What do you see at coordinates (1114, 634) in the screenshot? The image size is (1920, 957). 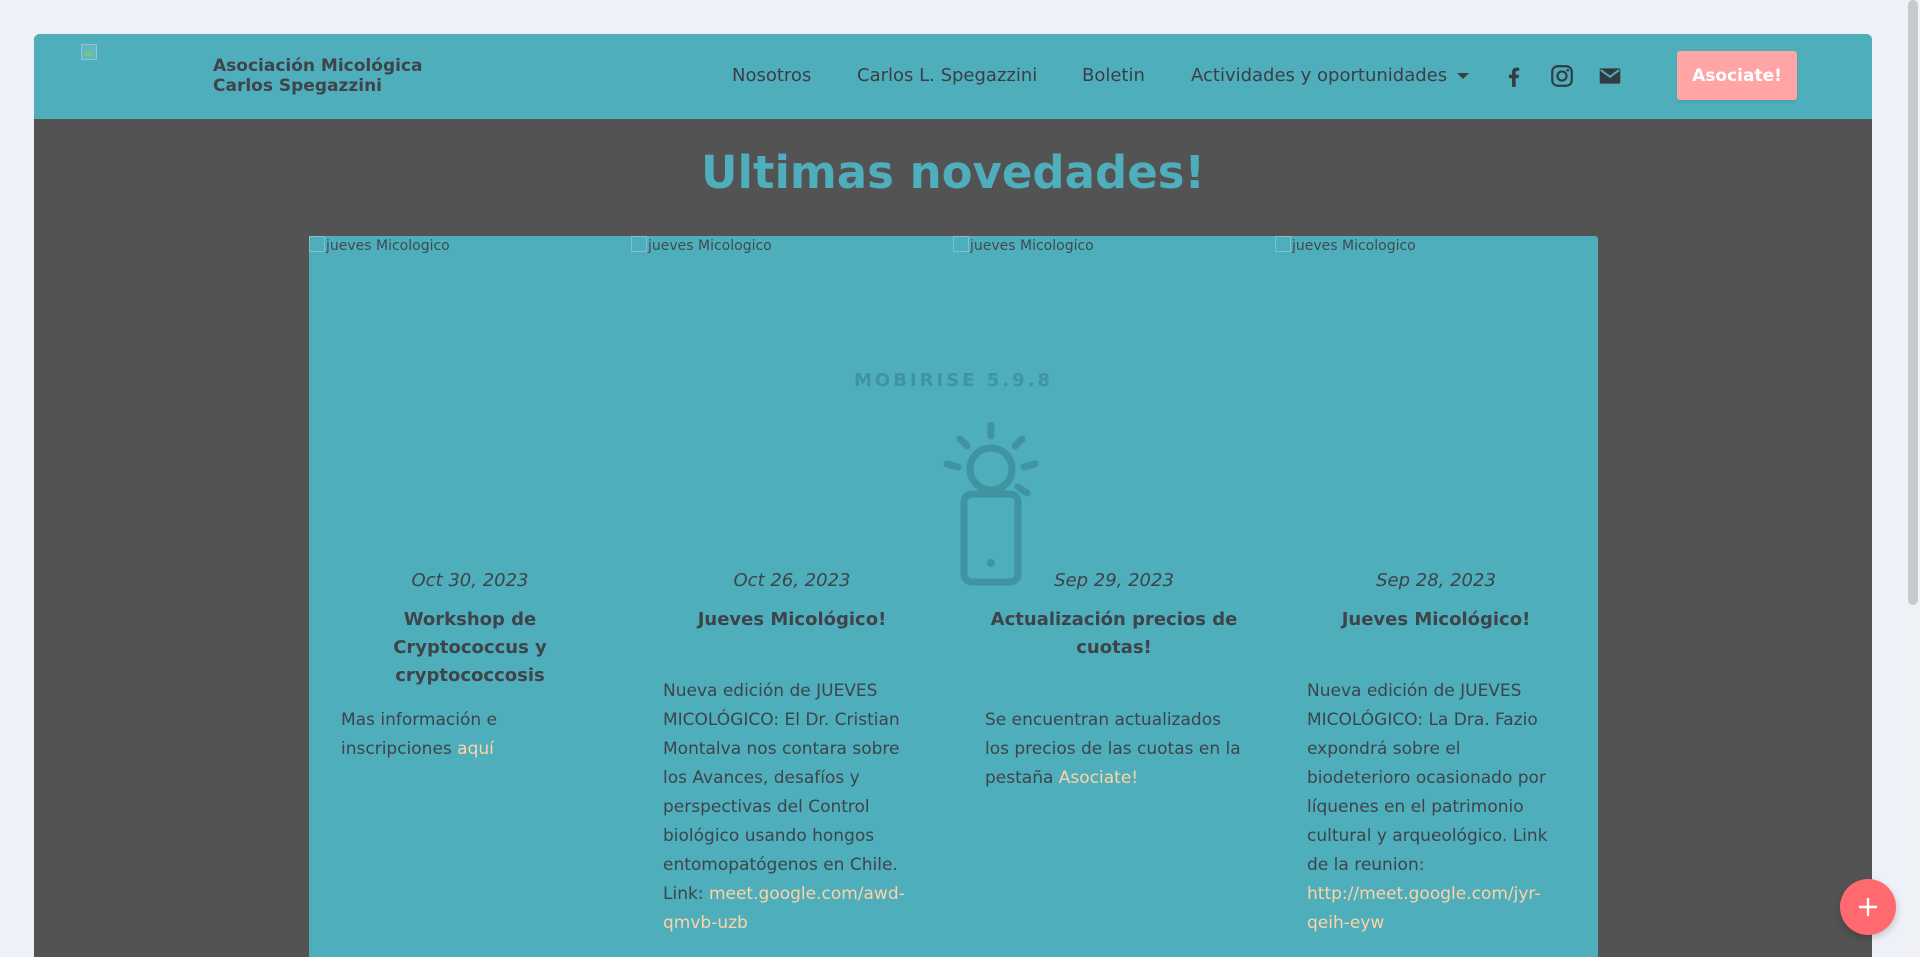 I see `card-title: Actualización precios de cuotas!` at bounding box center [1114, 634].